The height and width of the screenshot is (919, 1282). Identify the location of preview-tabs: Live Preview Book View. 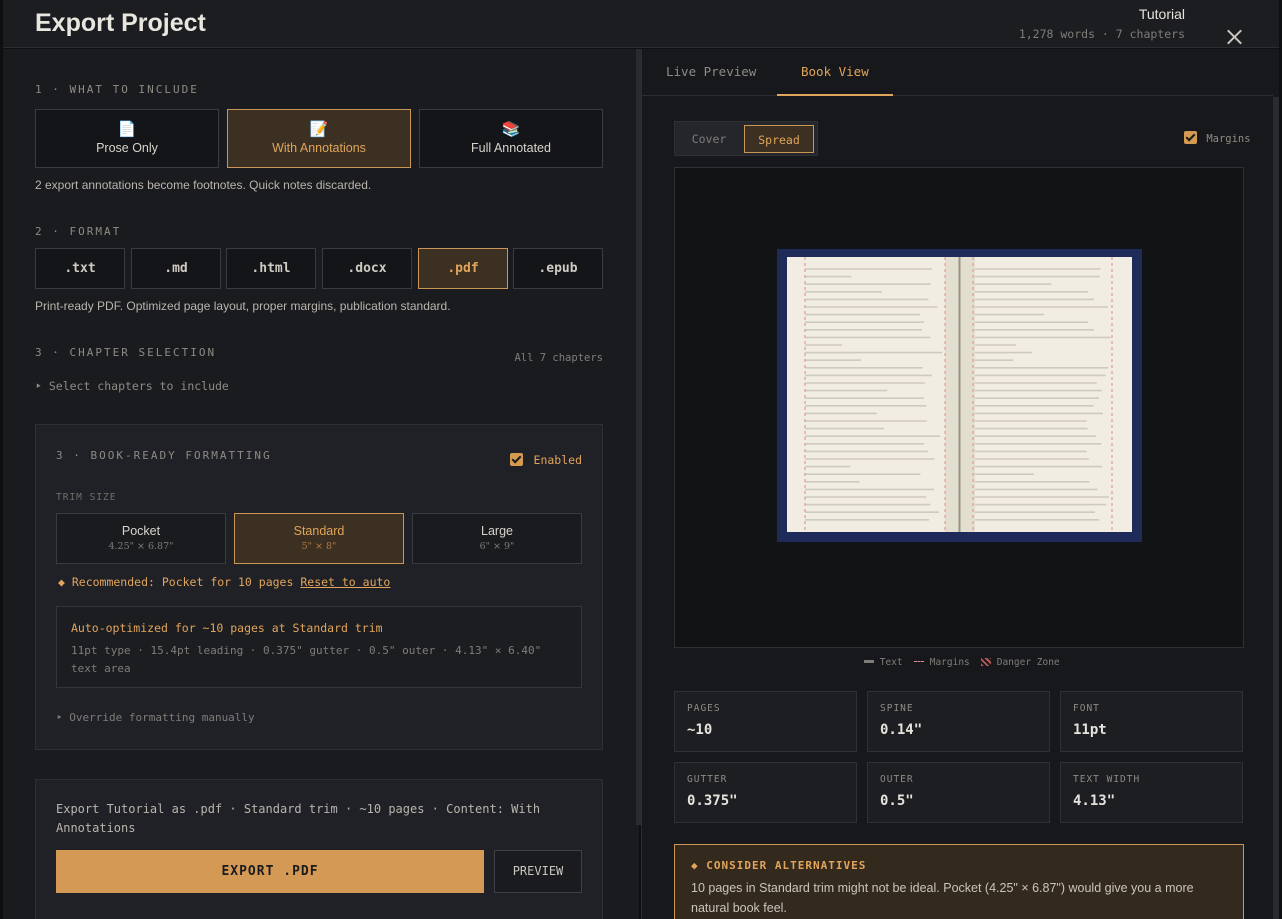
(957, 72).